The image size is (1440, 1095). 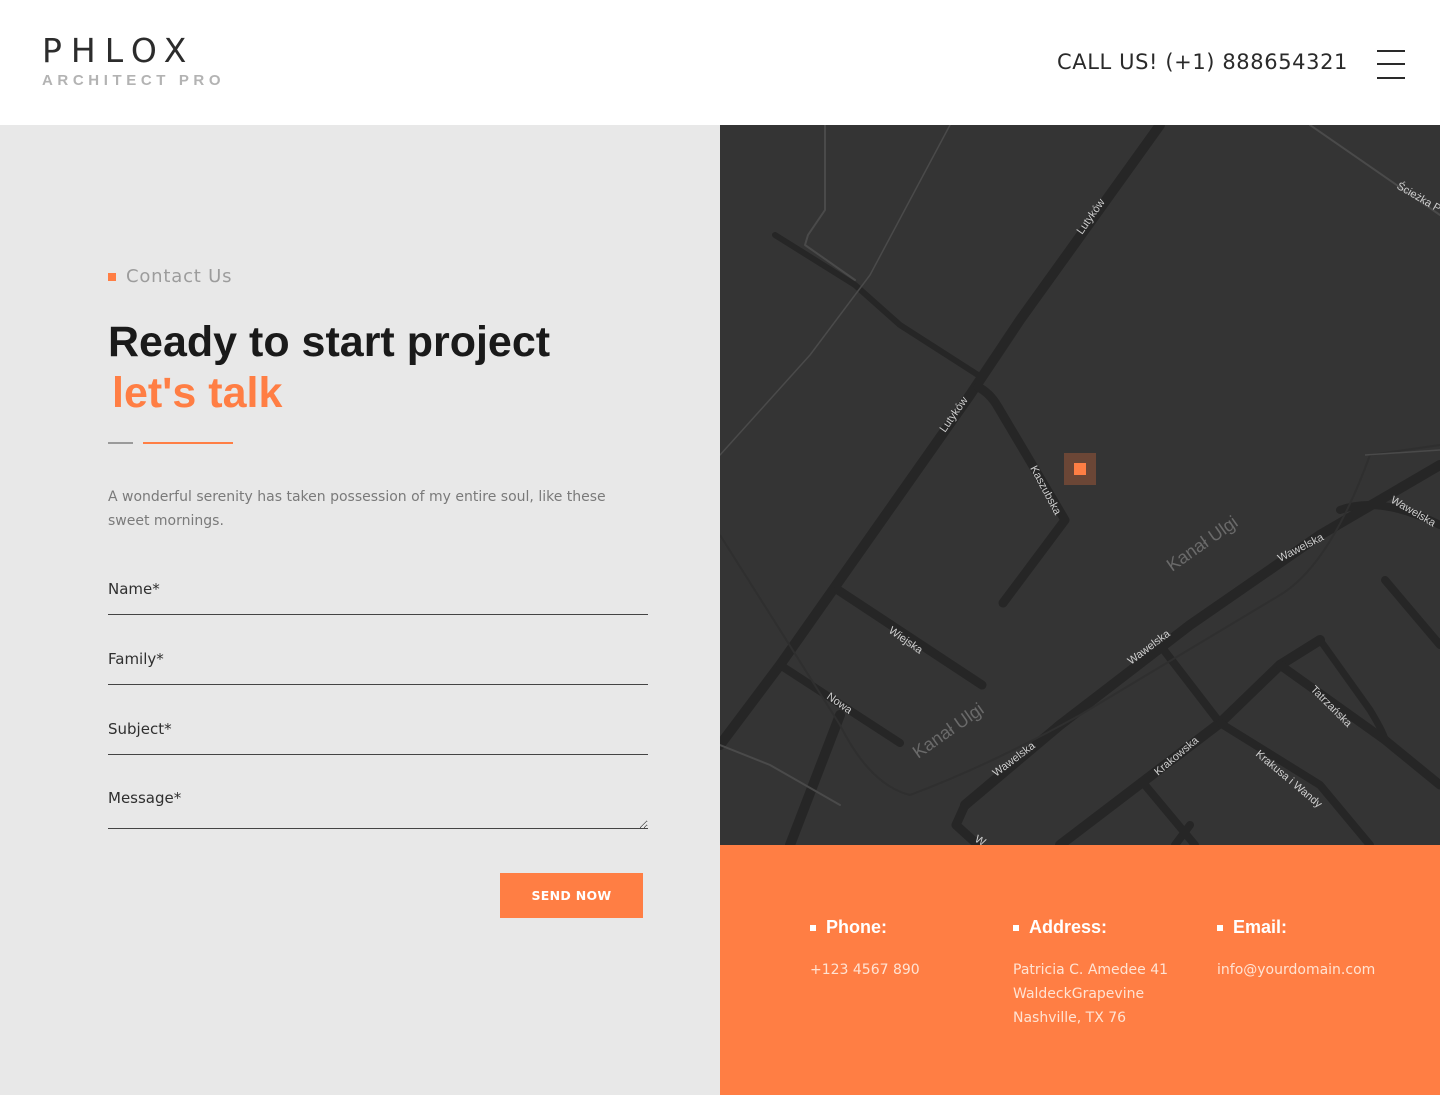 I want to click on logo: PHLOX ARCHITECT PRO, so click(x=134, y=60).